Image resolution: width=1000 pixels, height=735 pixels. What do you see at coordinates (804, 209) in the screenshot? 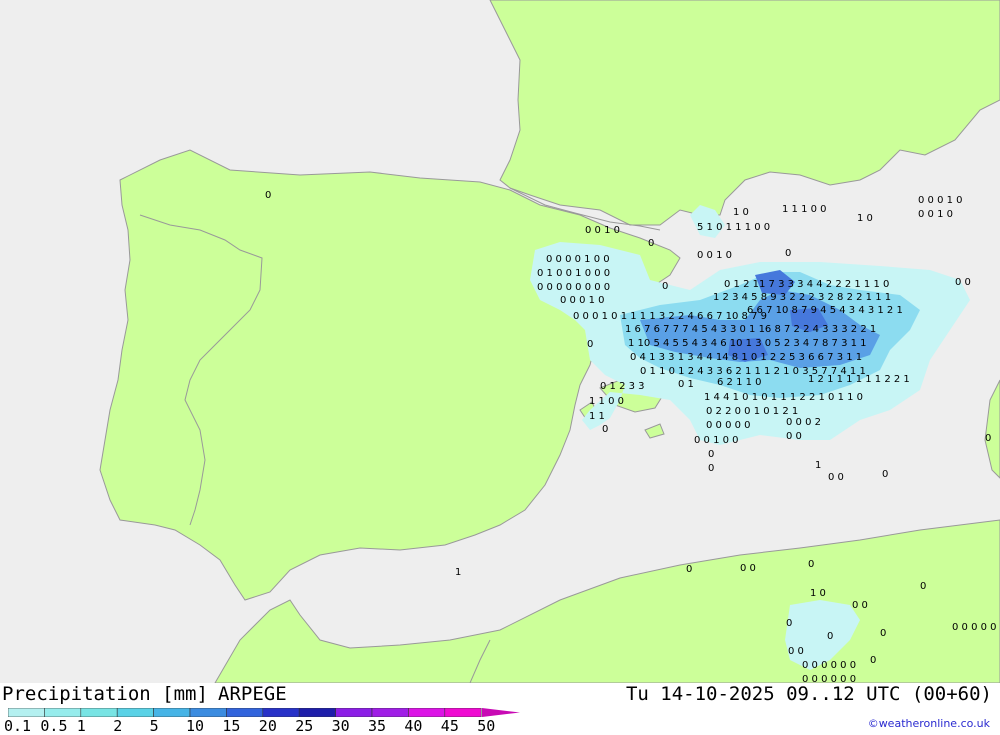
I see `precip-label: 1 1 1 0 0` at bounding box center [804, 209].